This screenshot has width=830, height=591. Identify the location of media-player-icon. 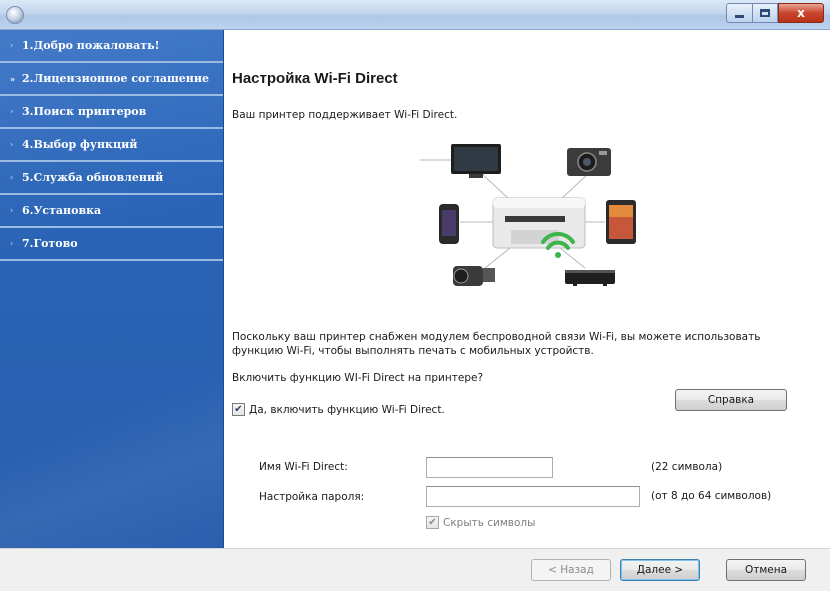
(590, 278).